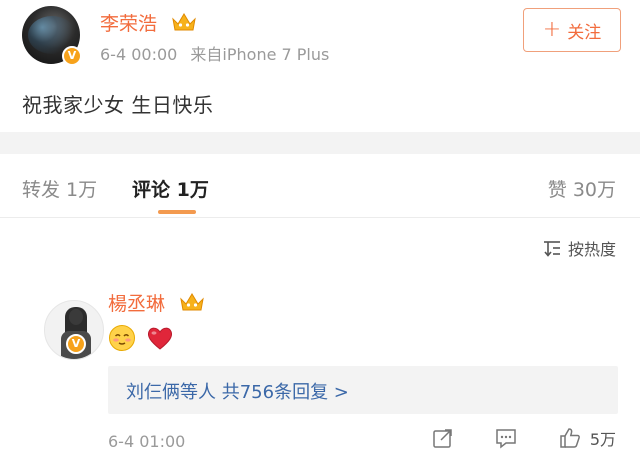  I want to click on follow-button: + 关注, so click(572, 30).